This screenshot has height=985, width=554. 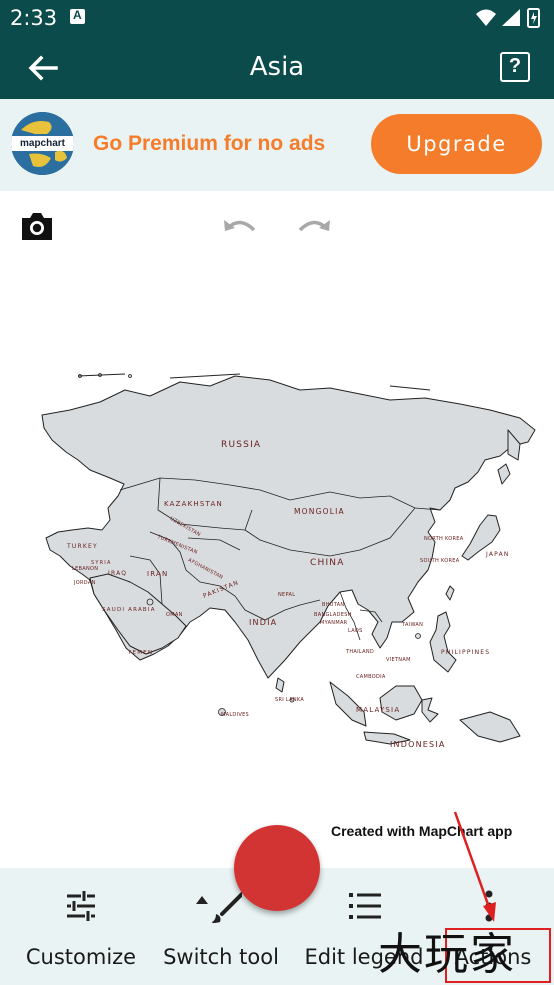 What do you see at coordinates (81, 926) in the screenshot?
I see `customize-button: Customize` at bounding box center [81, 926].